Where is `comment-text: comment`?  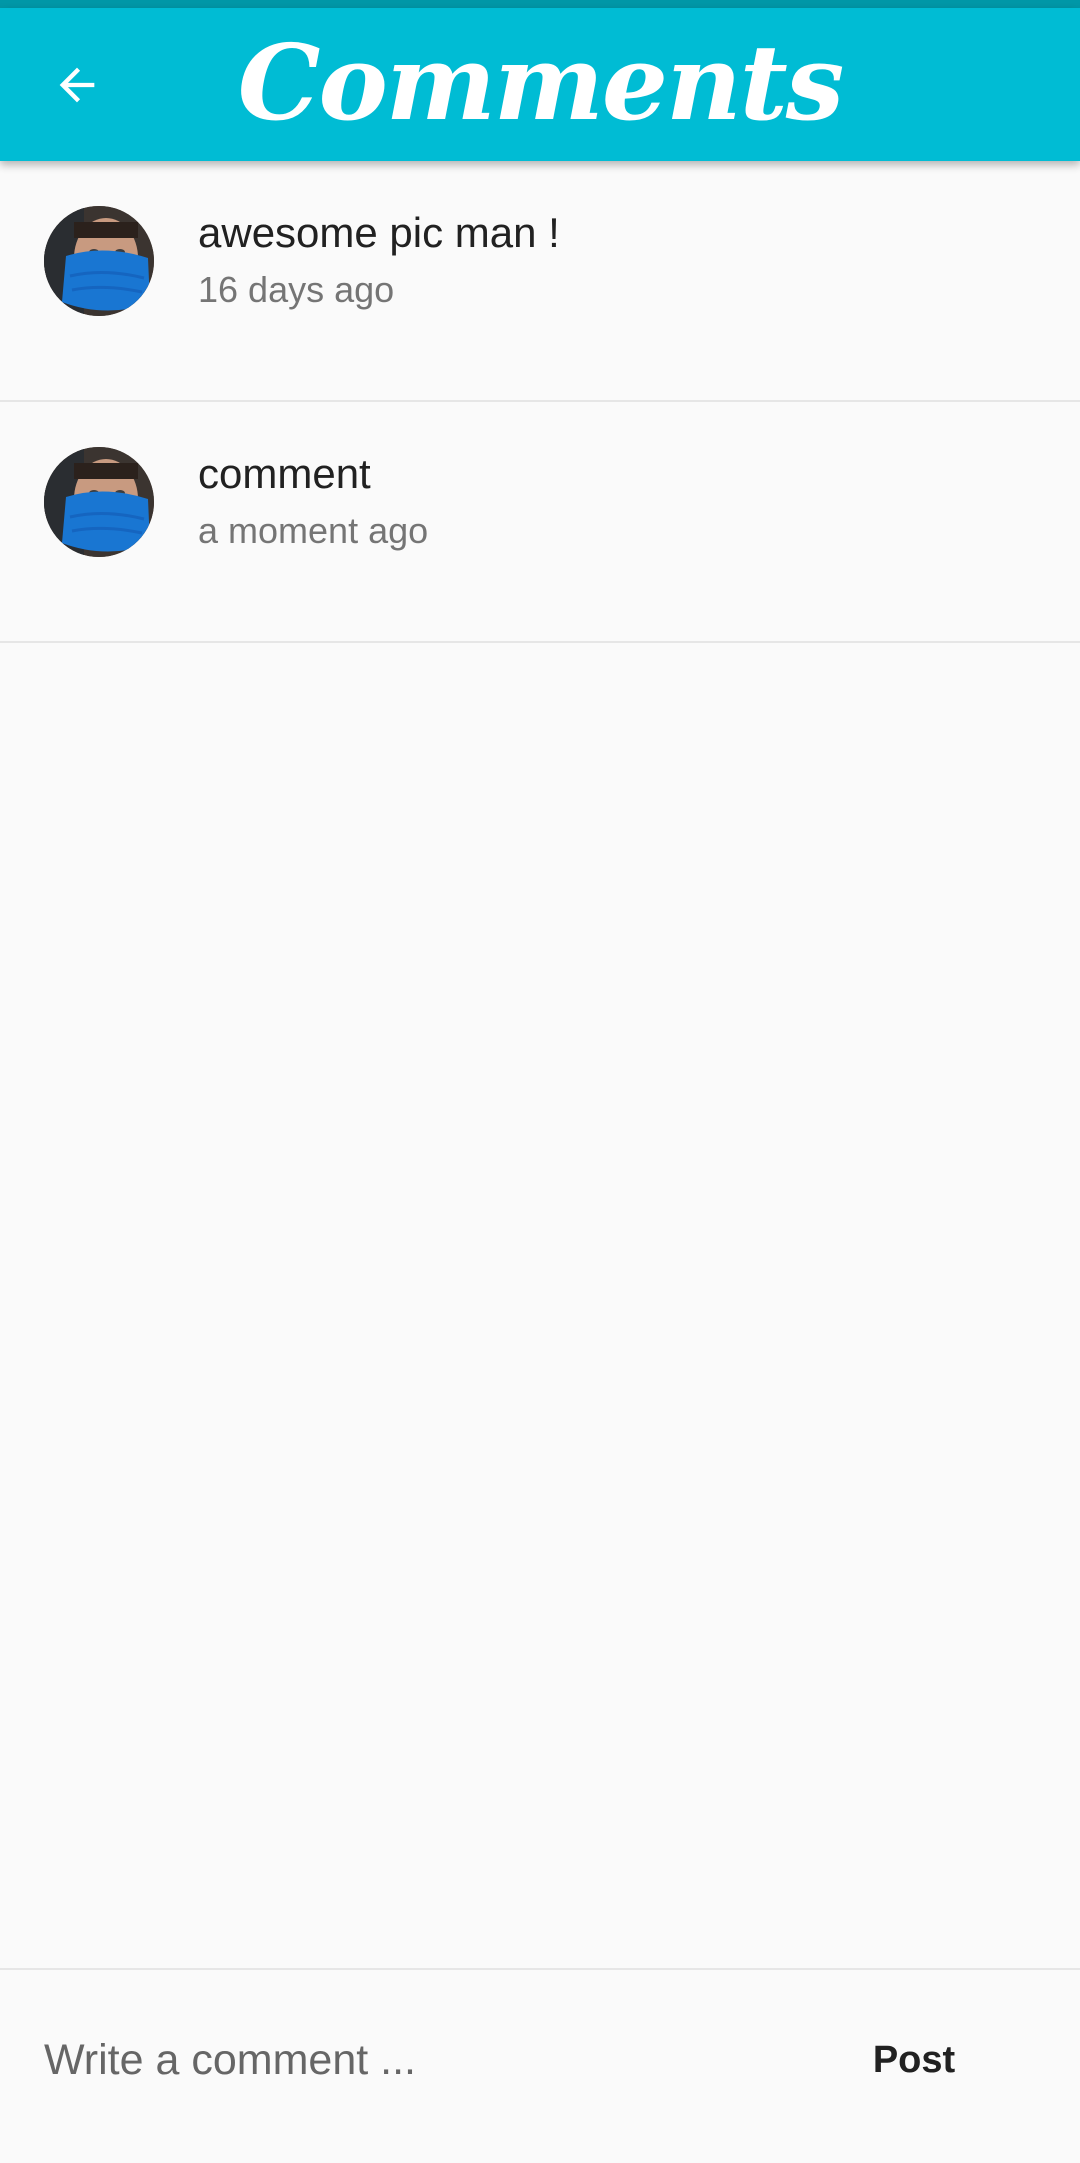 comment-text: comment is located at coordinates (284, 473).